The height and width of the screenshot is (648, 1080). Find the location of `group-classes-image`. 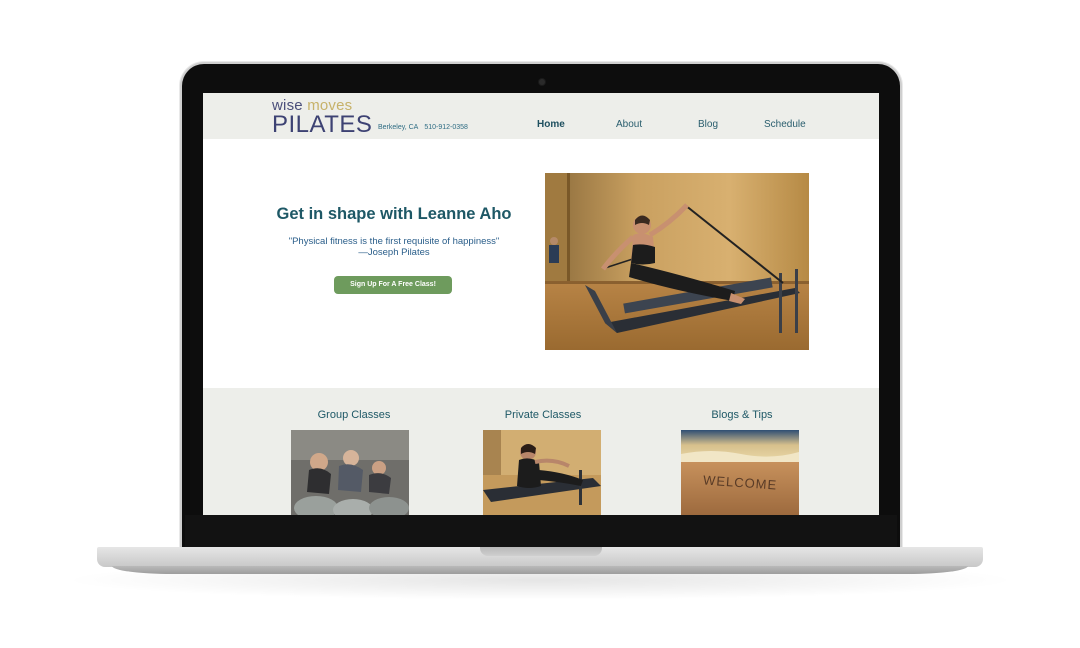

group-classes-image is located at coordinates (350, 472).